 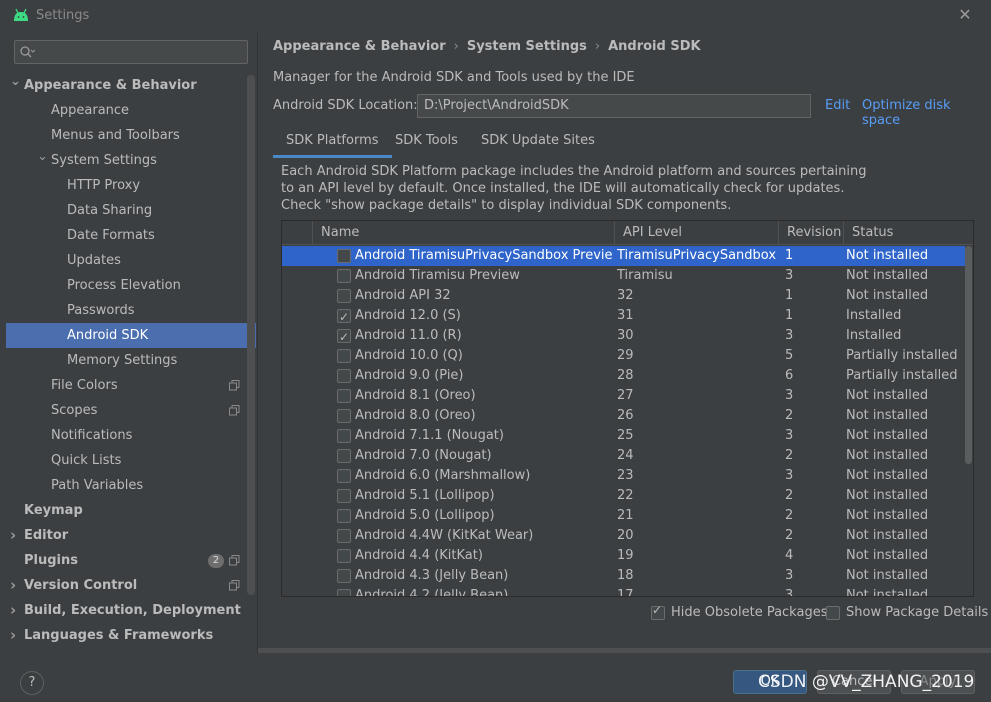 What do you see at coordinates (131, 285) in the screenshot?
I see `sidebar-item-process-elevation: Process Elevation` at bounding box center [131, 285].